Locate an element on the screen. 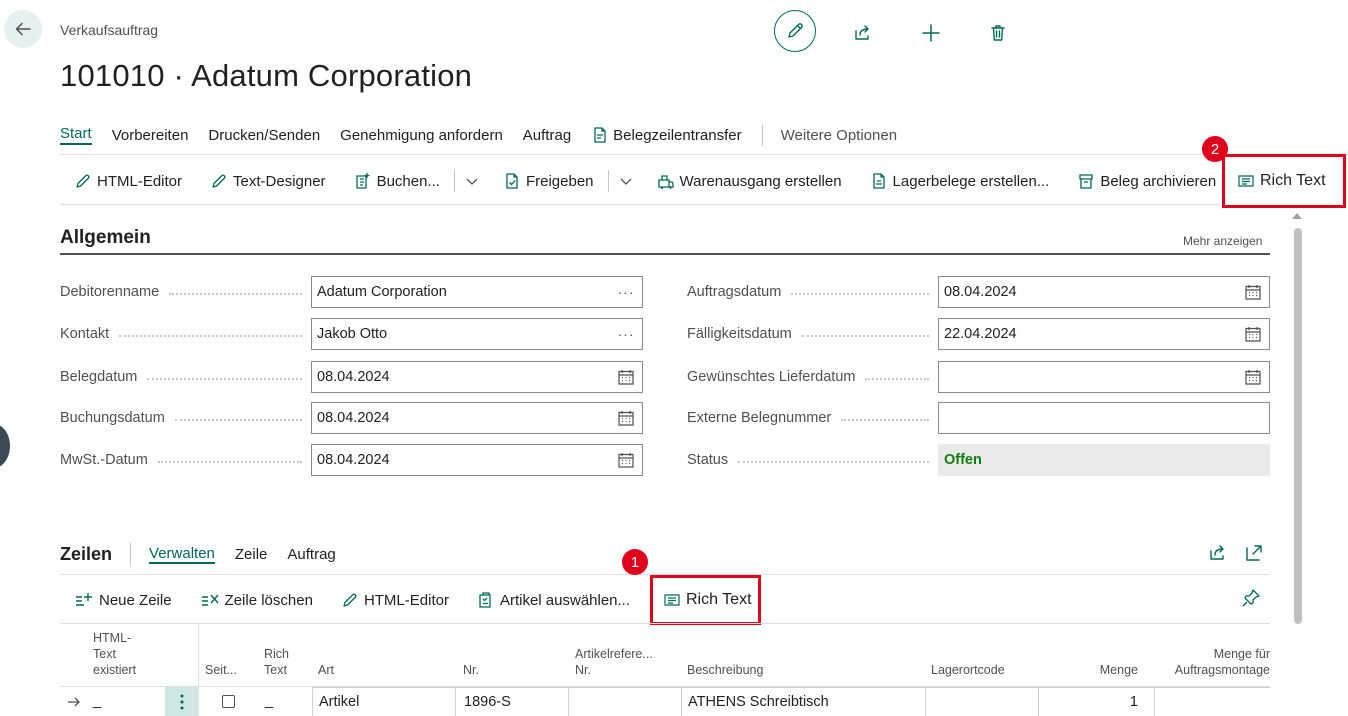 Image resolution: width=1348 pixels, height=716 pixels. new-line-button: Neue Zeile is located at coordinates (123, 600).